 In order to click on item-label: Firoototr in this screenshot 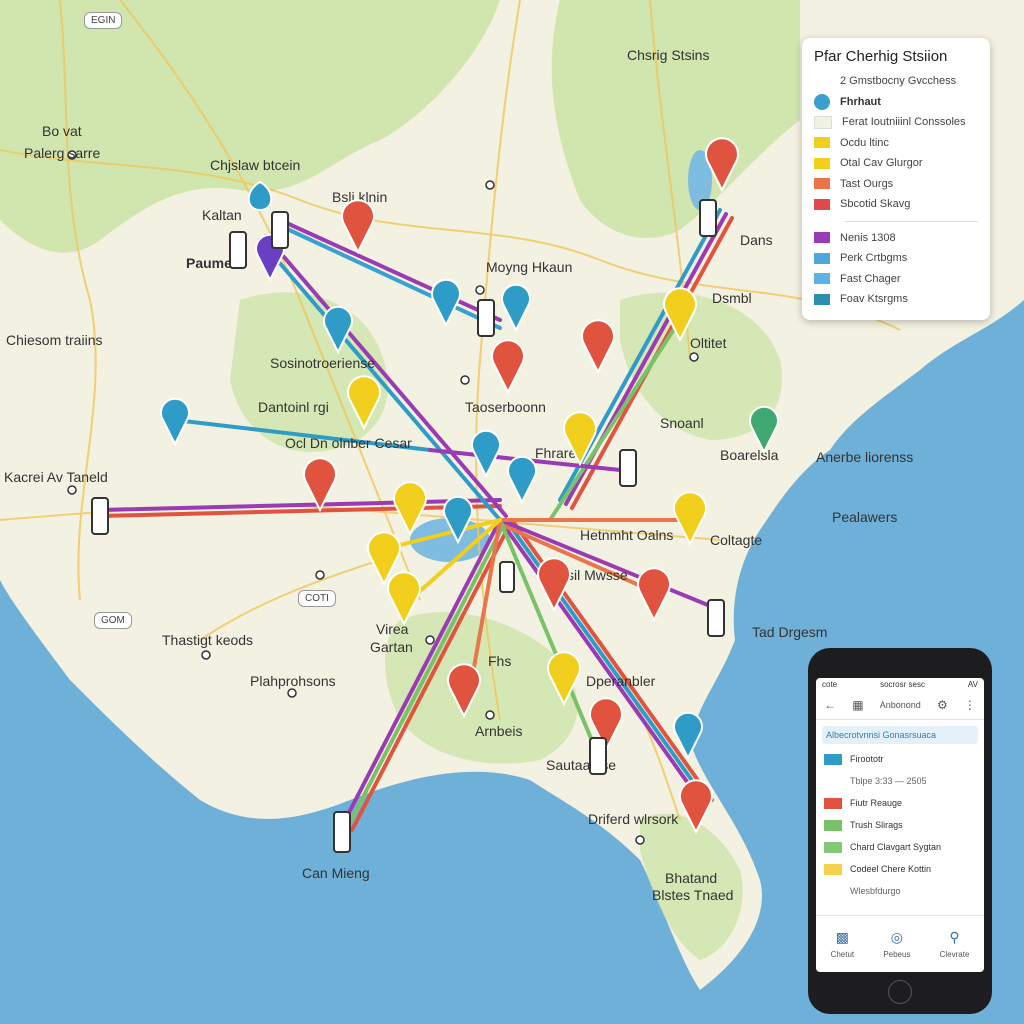, I will do `click(867, 759)`.